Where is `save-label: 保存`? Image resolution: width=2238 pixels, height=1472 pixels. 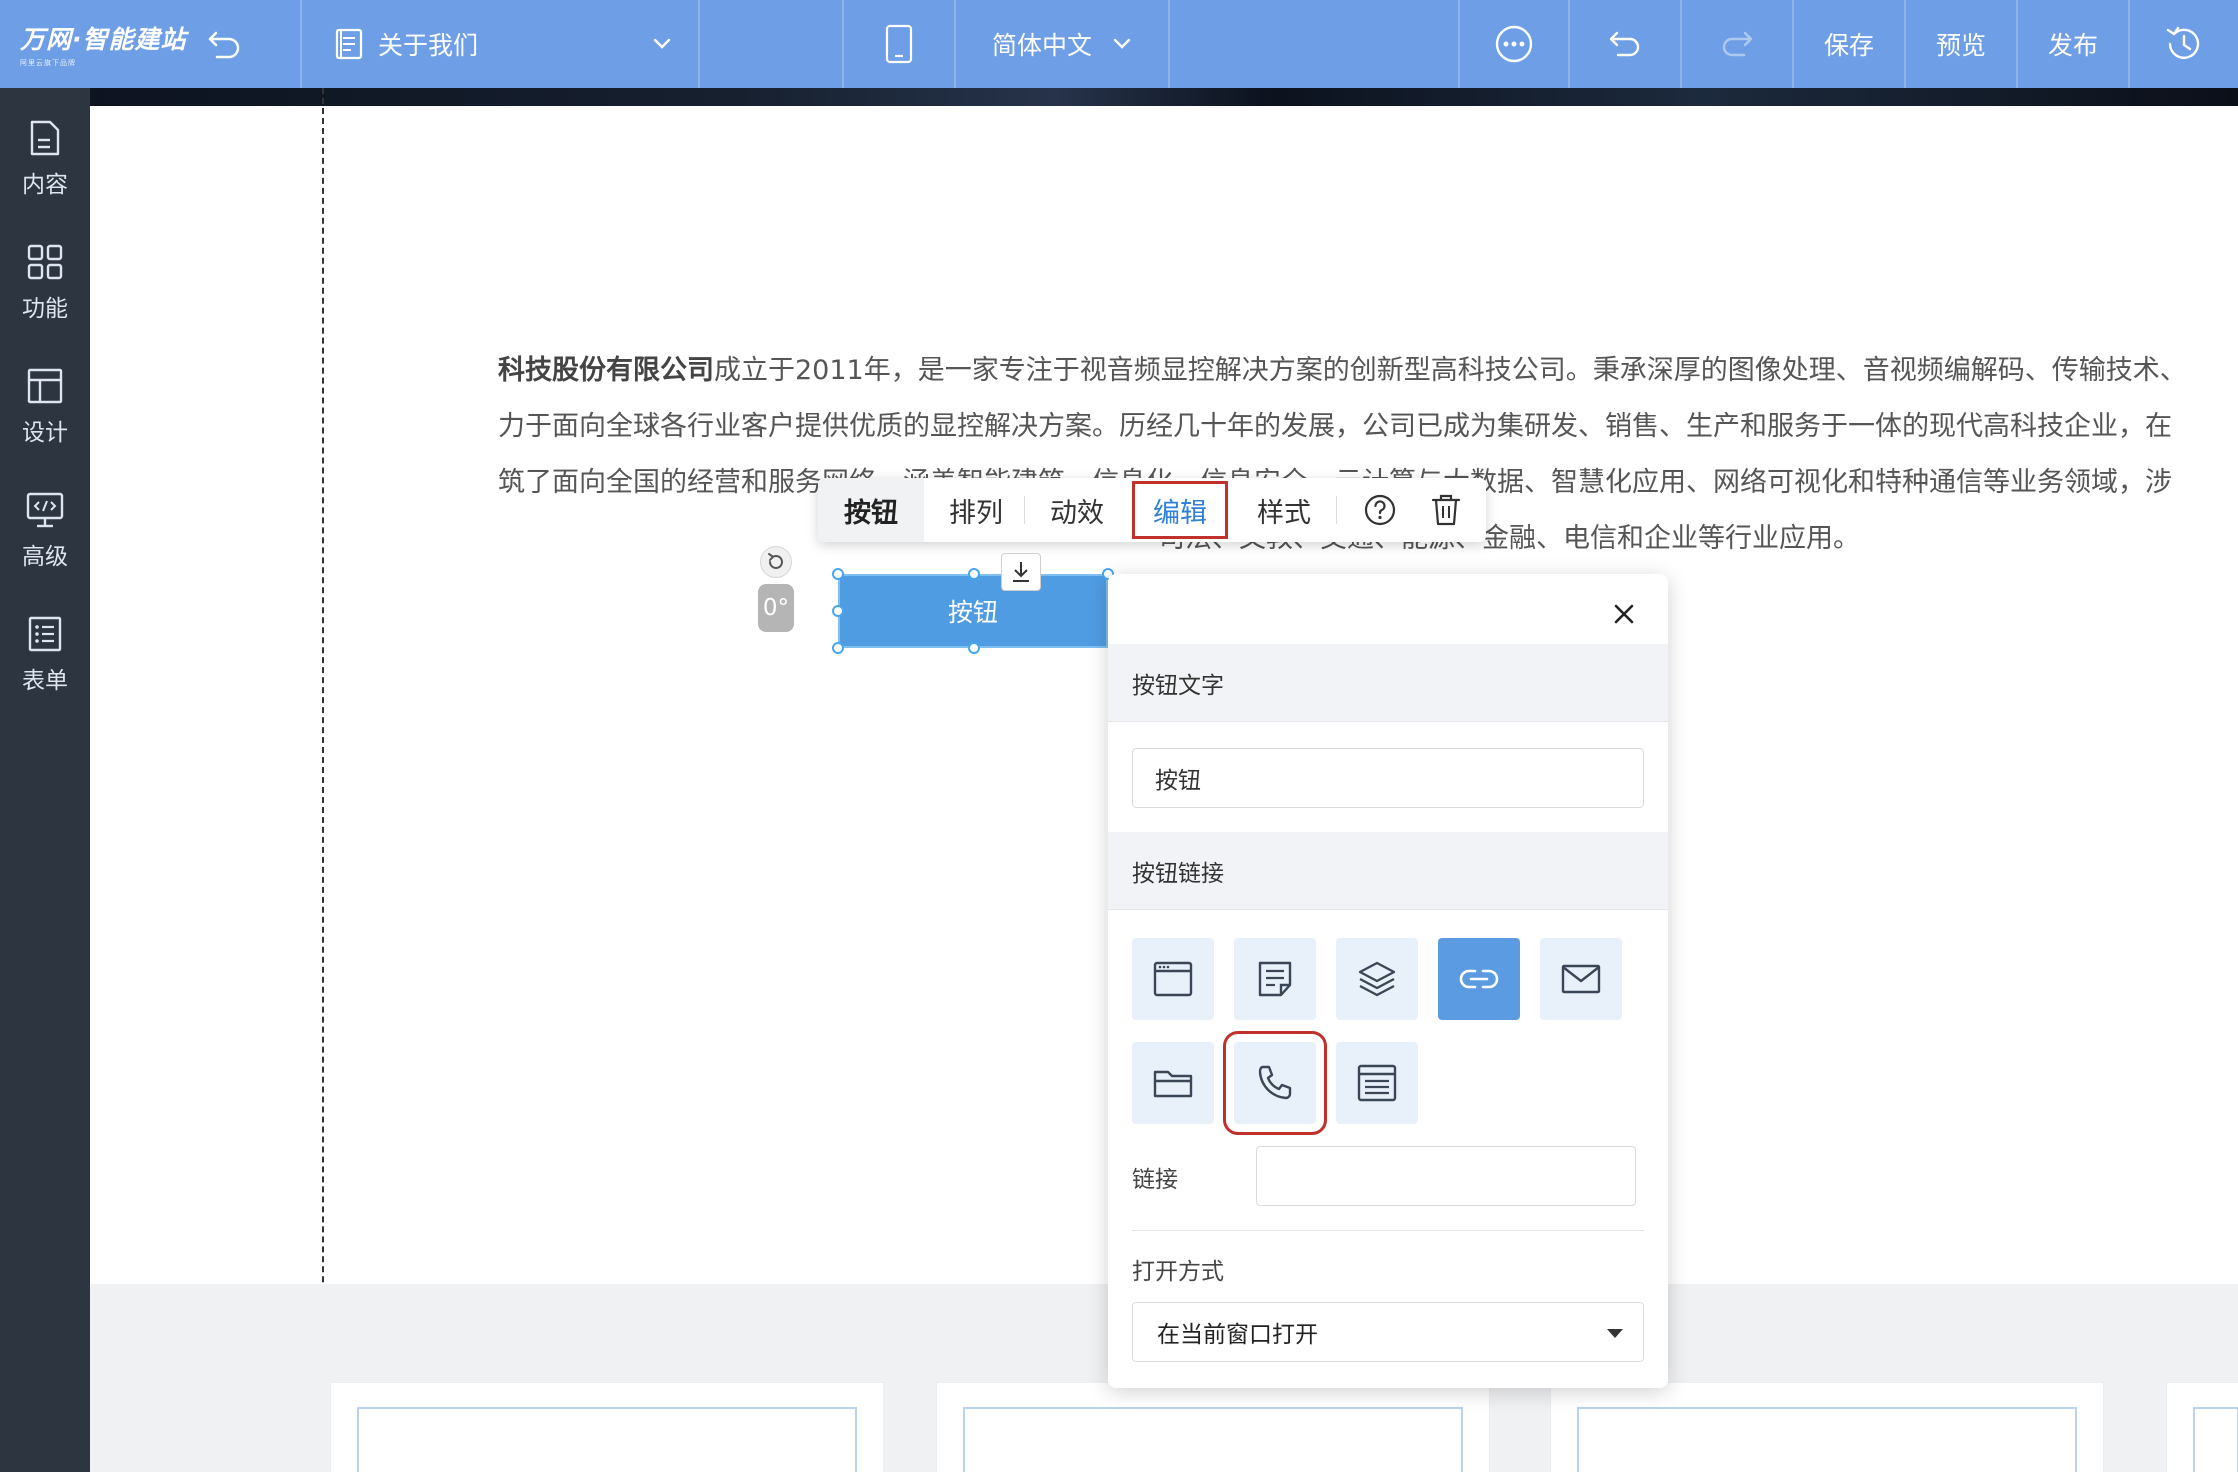
save-label: 保存 is located at coordinates (1848, 45).